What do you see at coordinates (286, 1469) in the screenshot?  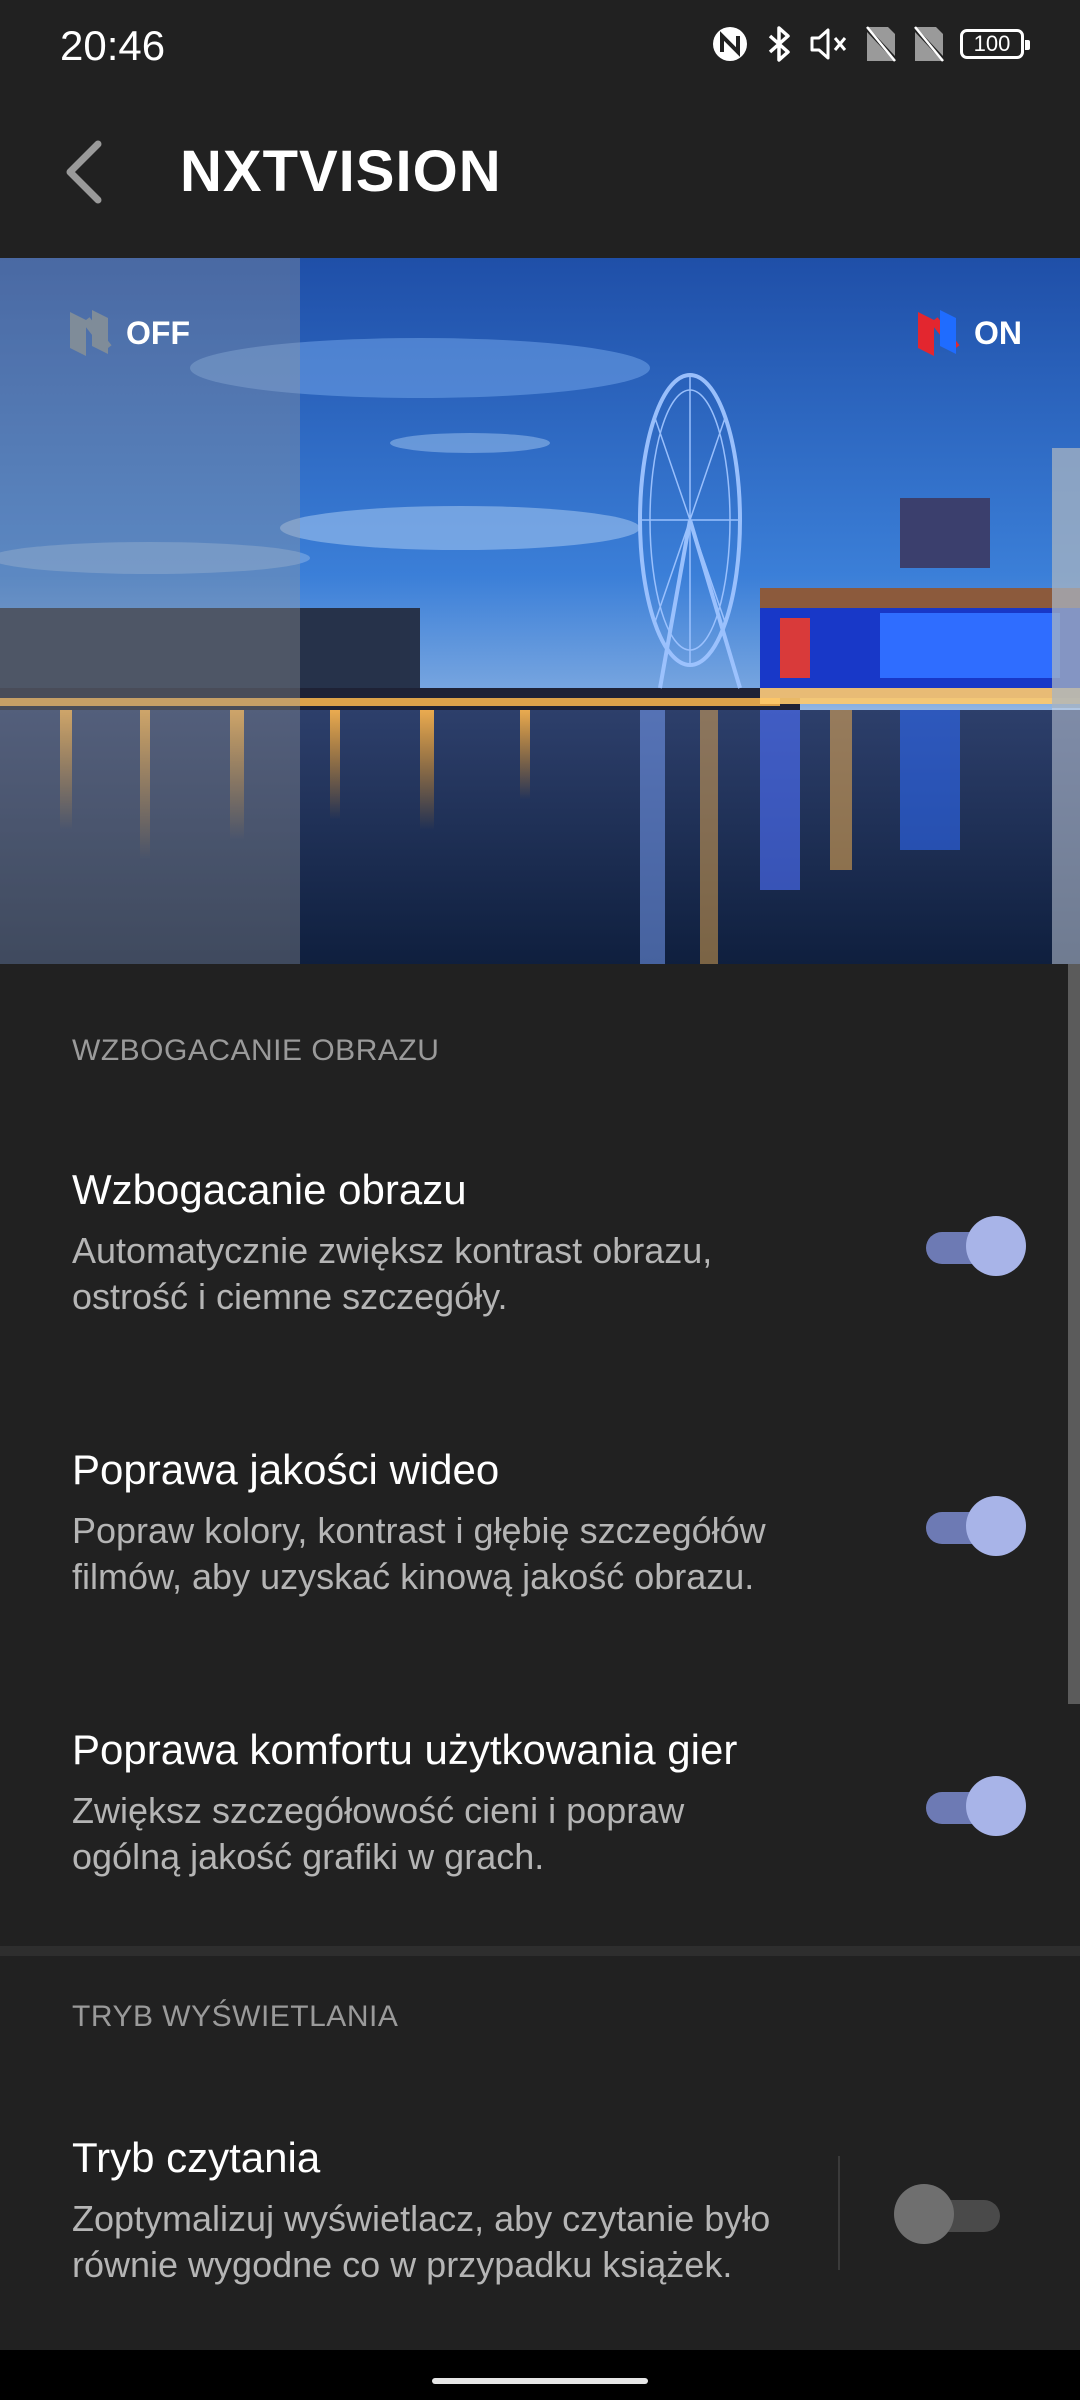 I see `setting-title: Poprawa jakości wideo` at bounding box center [286, 1469].